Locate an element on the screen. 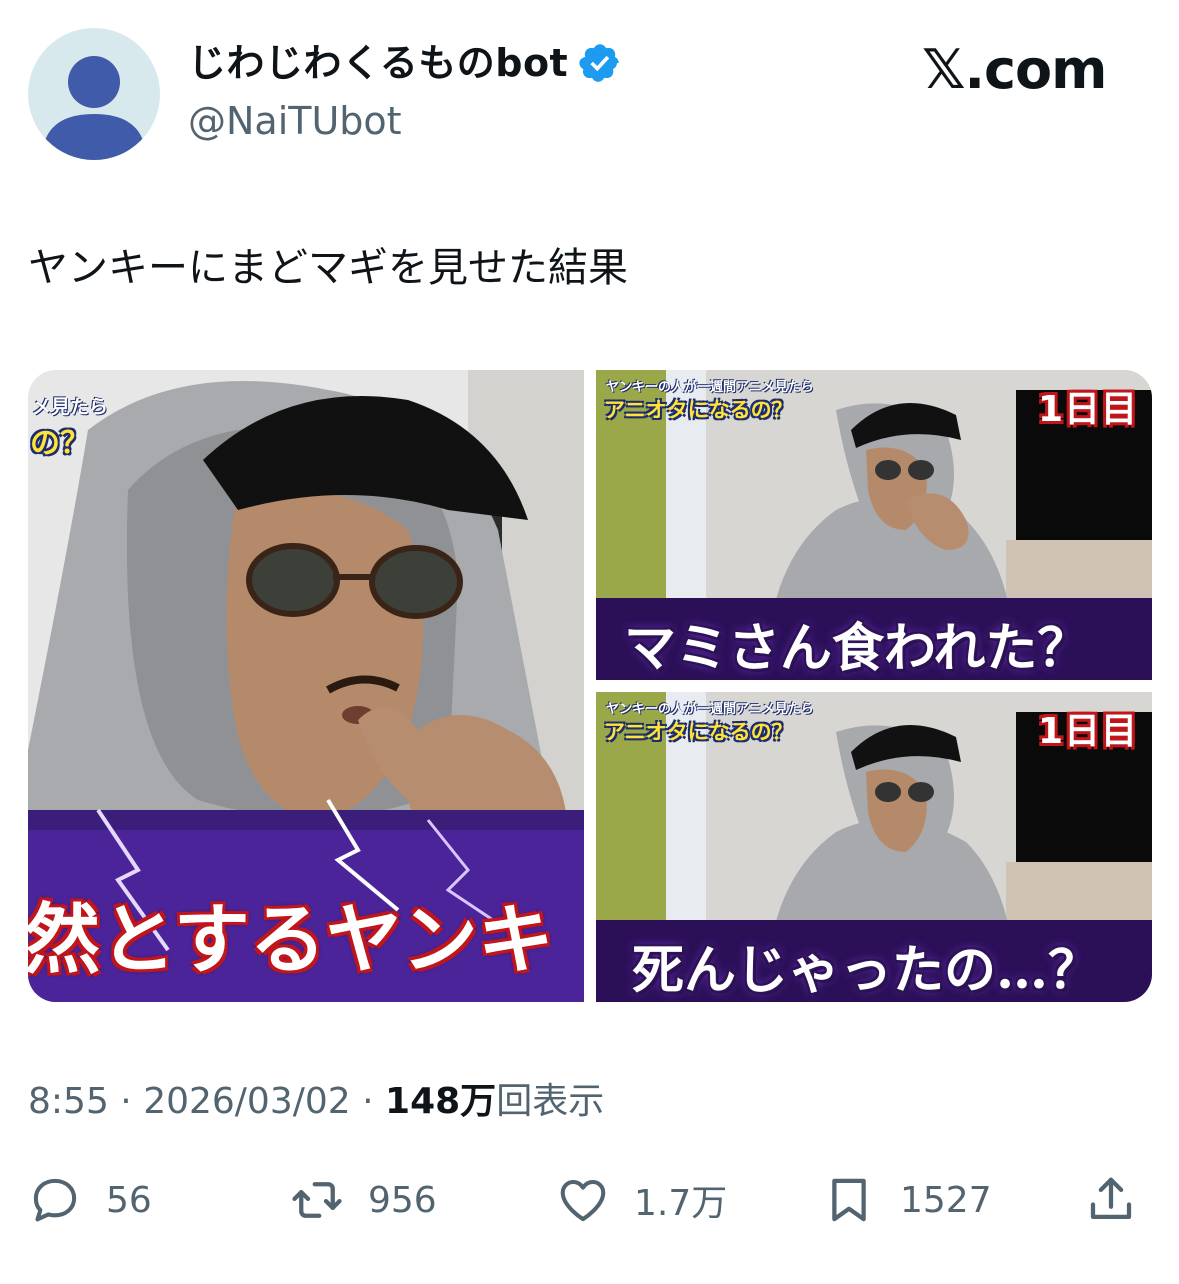 This screenshot has width=1179, height=1284. bookmark-button: 1527 is located at coordinates (907, 1200).